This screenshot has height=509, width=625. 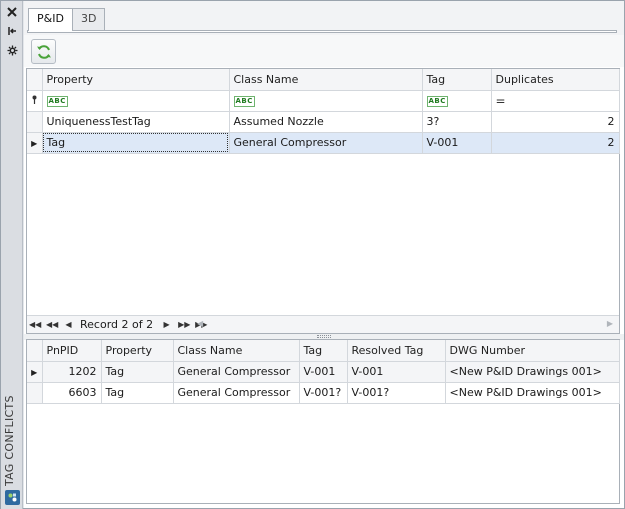 I want to click on close-icon, so click(x=12, y=12).